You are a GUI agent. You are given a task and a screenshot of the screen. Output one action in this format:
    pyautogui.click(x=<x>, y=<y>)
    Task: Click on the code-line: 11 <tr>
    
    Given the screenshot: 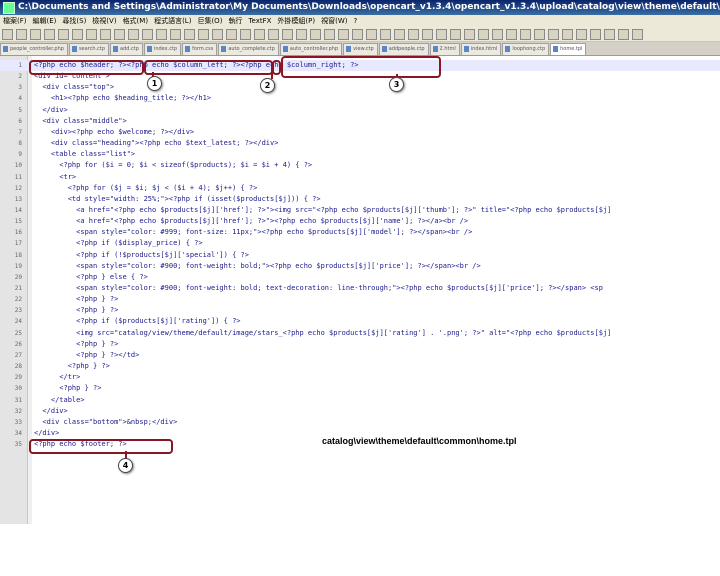 What is the action you would take?
    pyautogui.click(x=360, y=177)
    